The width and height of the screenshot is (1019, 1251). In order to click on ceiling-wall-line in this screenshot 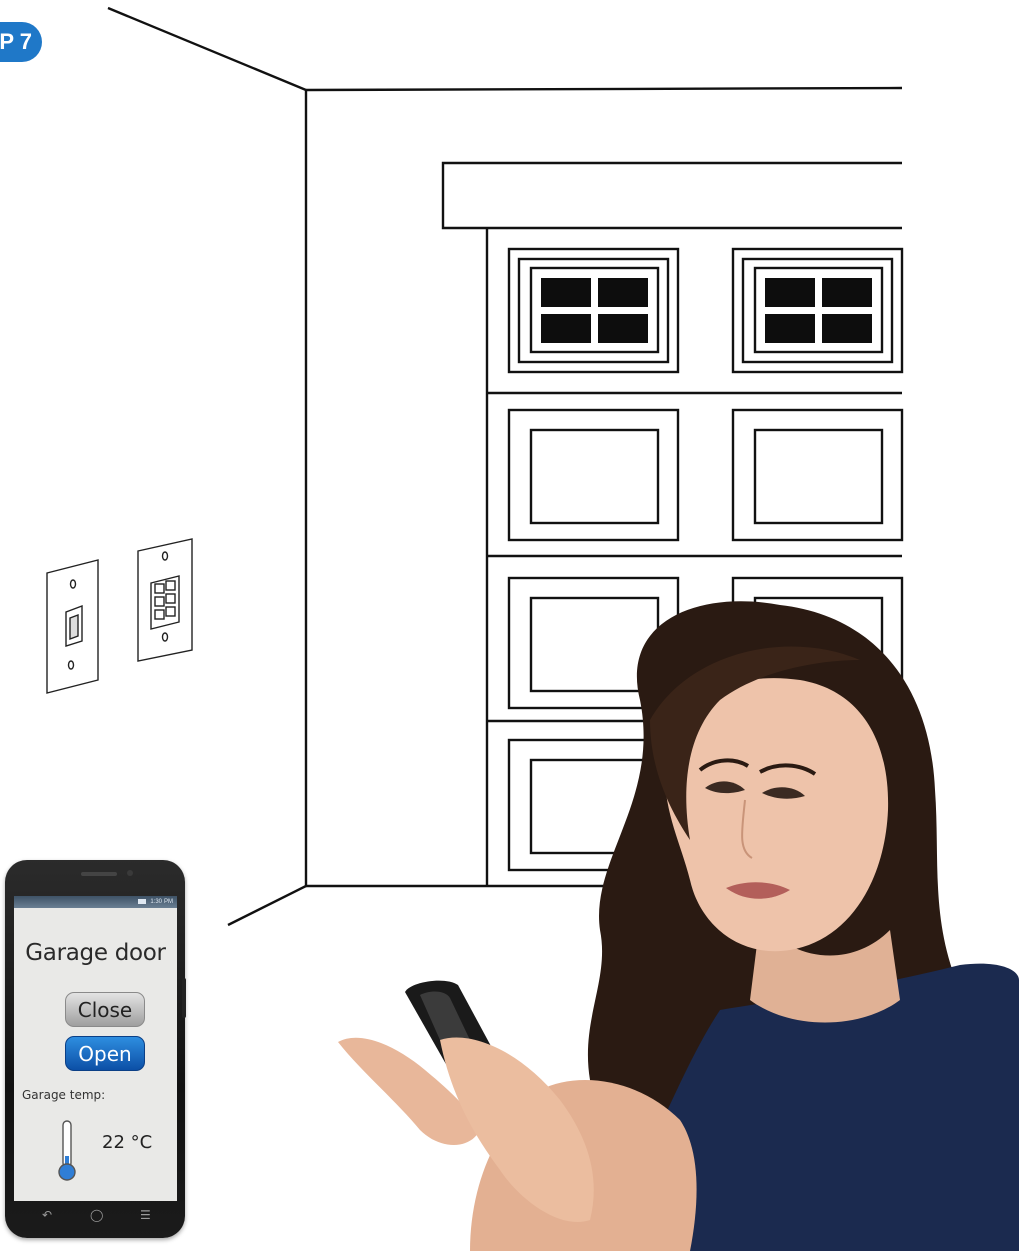, I will do `click(604, 89)`.